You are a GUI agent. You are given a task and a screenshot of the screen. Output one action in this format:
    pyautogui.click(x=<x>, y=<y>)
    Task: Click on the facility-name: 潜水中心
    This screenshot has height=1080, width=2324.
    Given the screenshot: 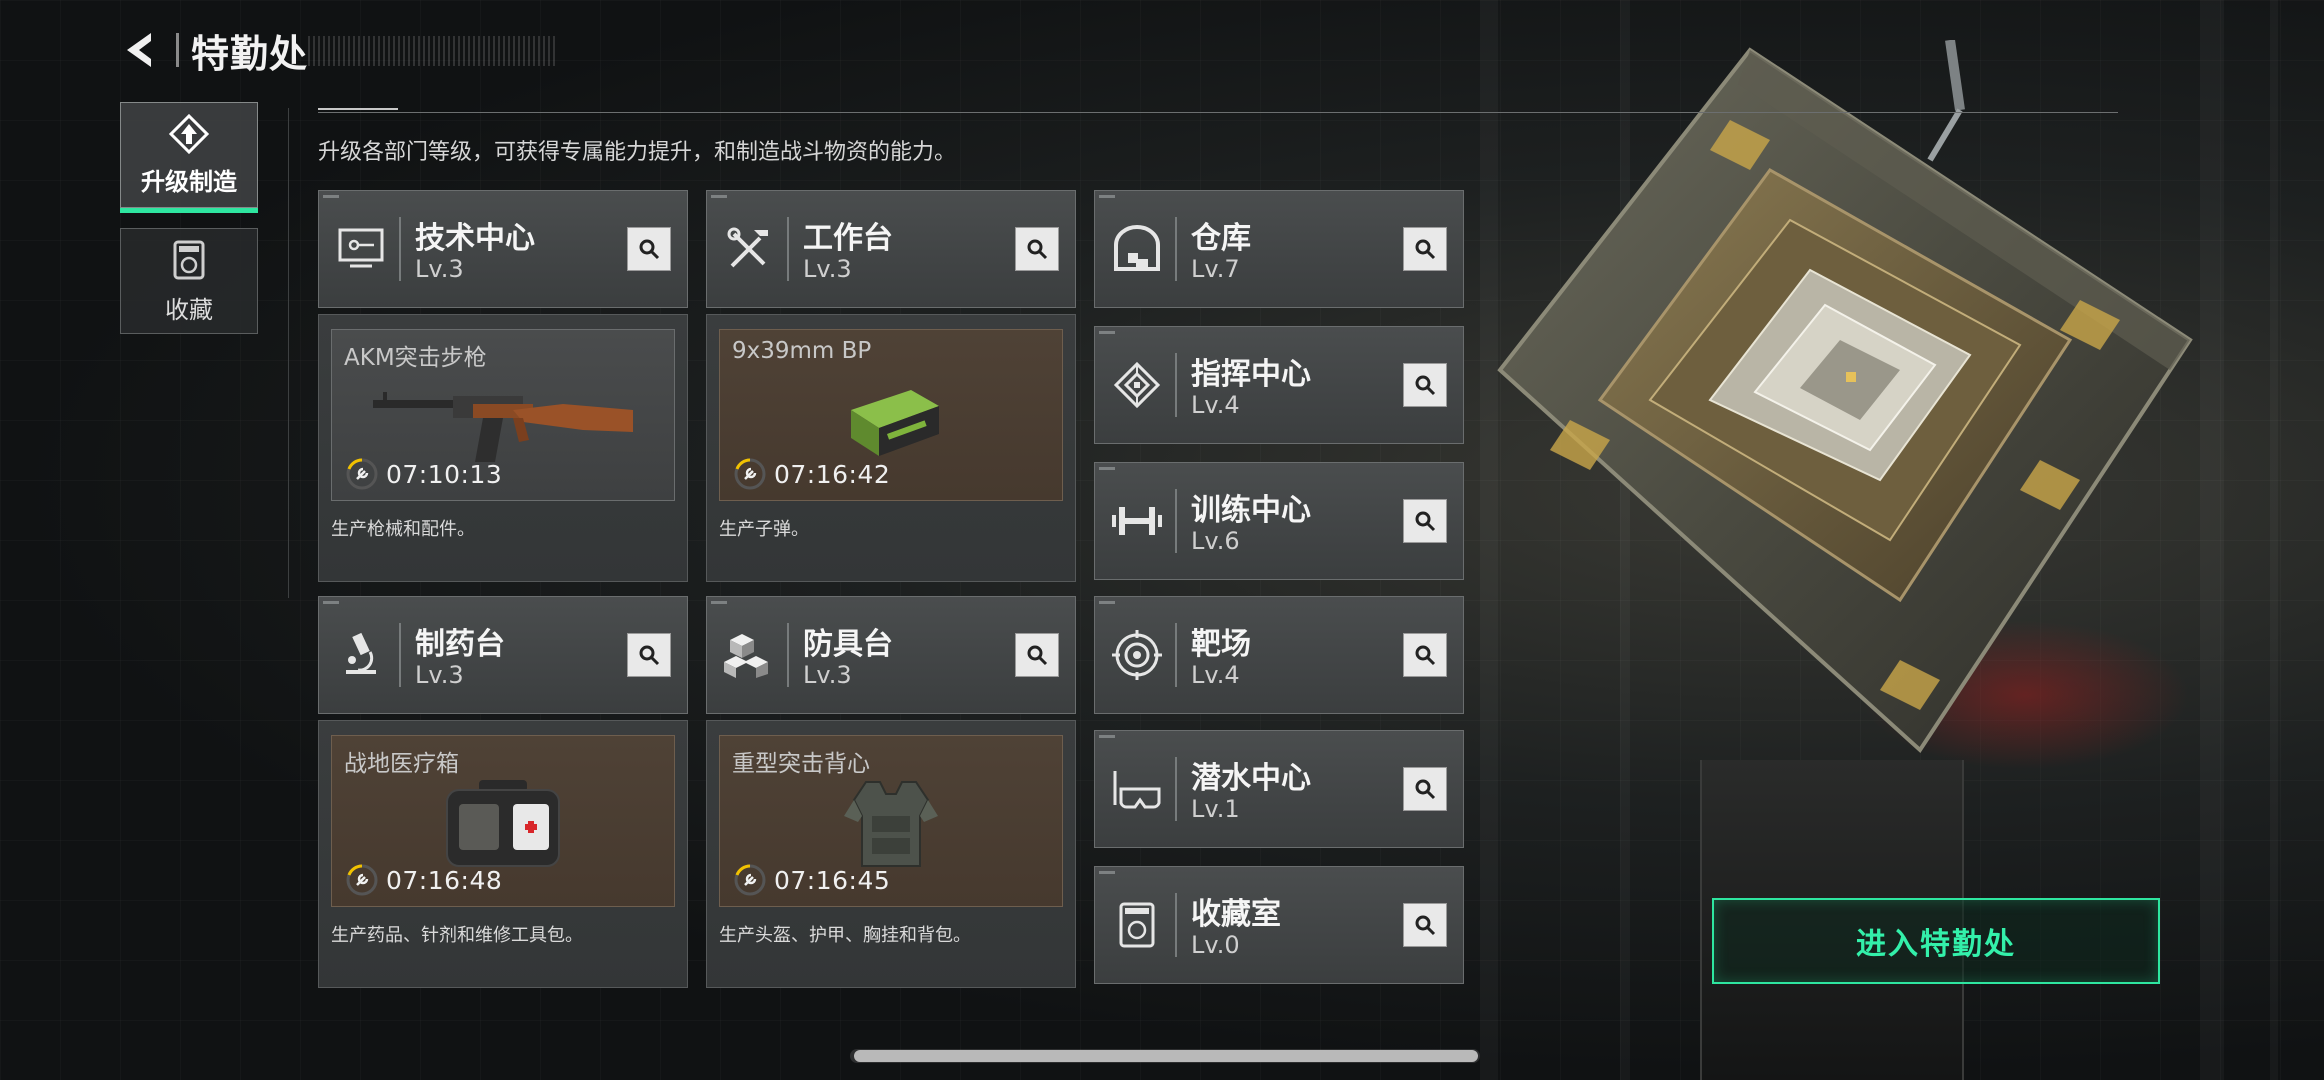 What is the action you would take?
    pyautogui.click(x=1251, y=778)
    